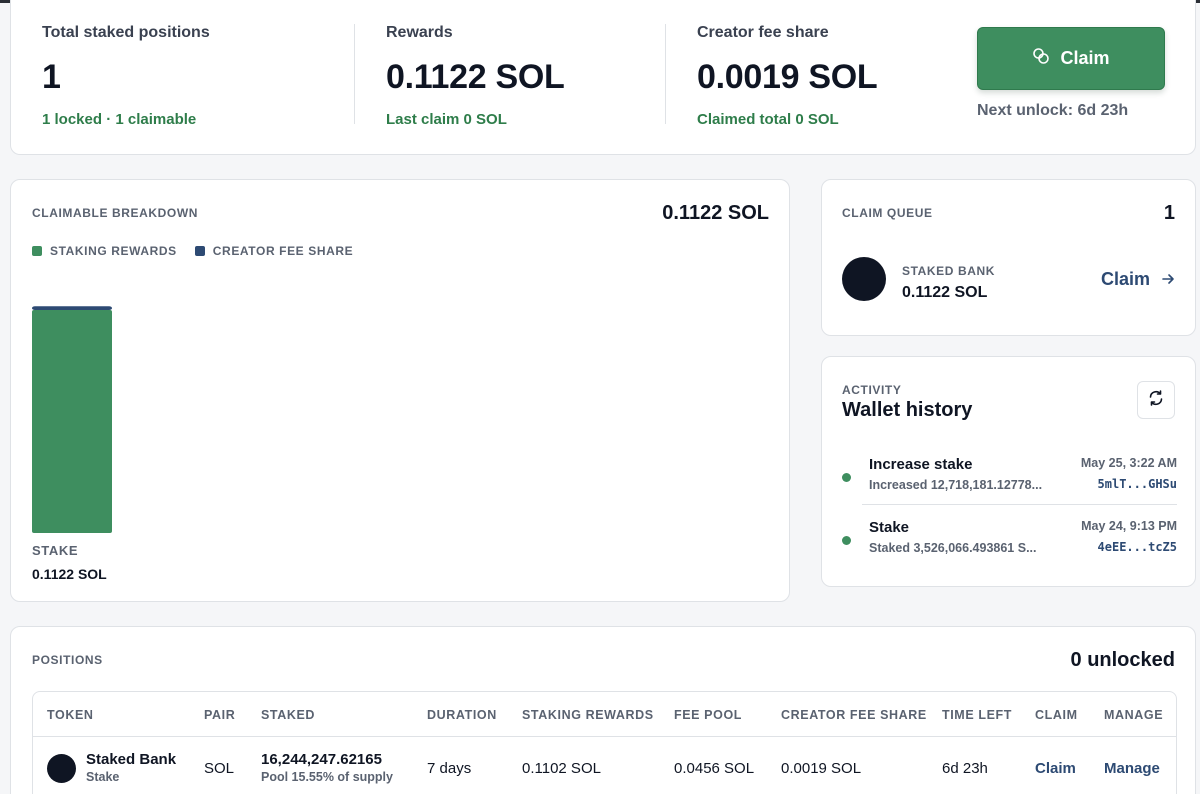 The image size is (1200, 794). Describe the element at coordinates (103, 777) in the screenshot. I see `token-sub: Stake` at that location.